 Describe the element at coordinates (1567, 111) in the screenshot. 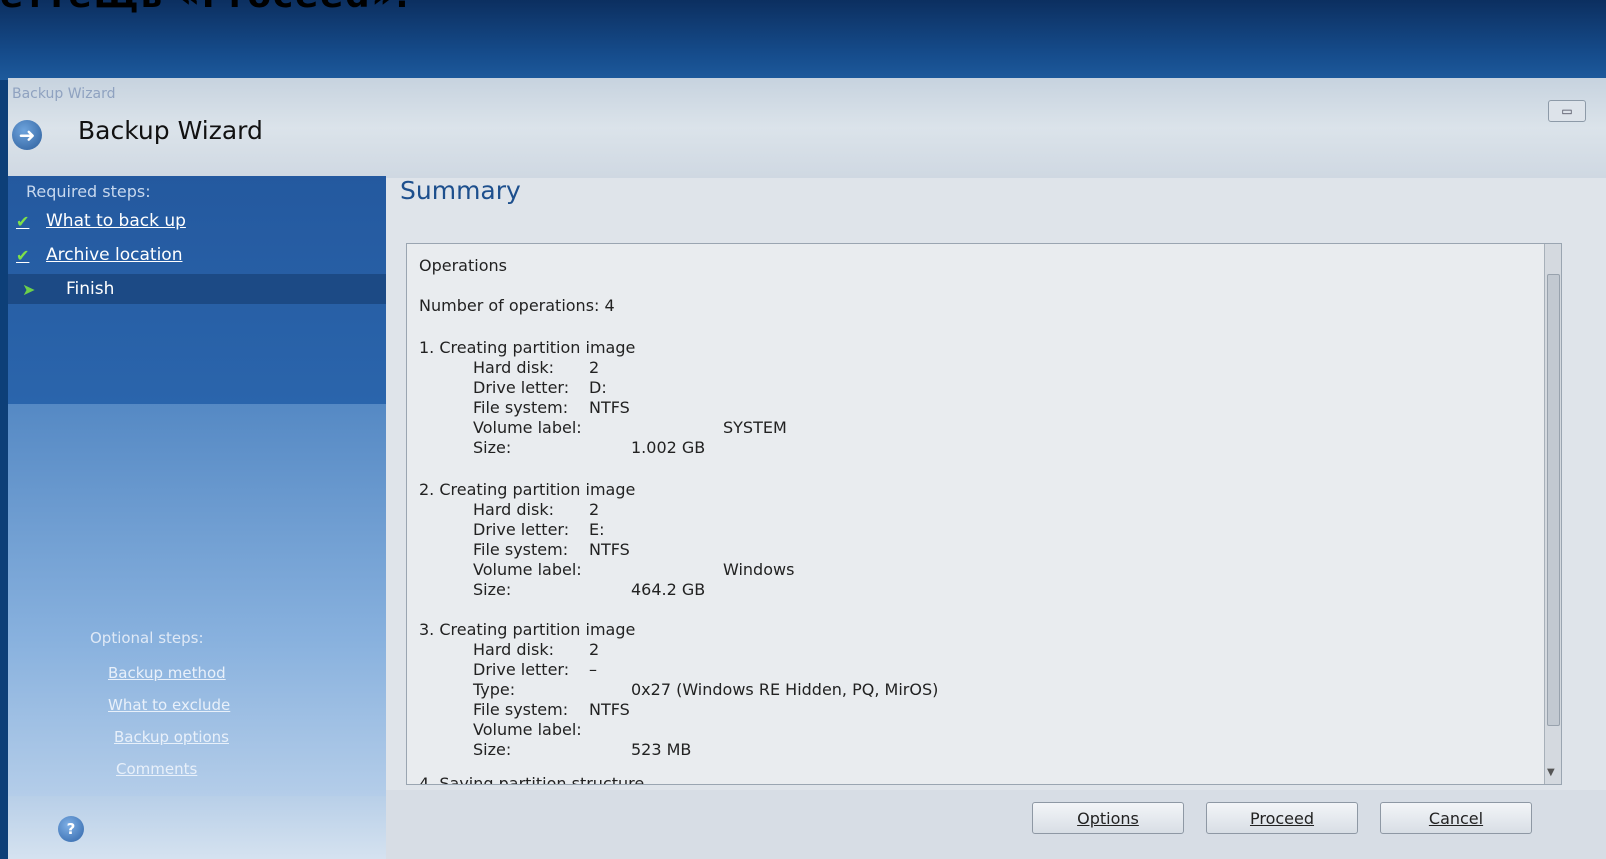

I see `restore-window-icon: ▭` at that location.